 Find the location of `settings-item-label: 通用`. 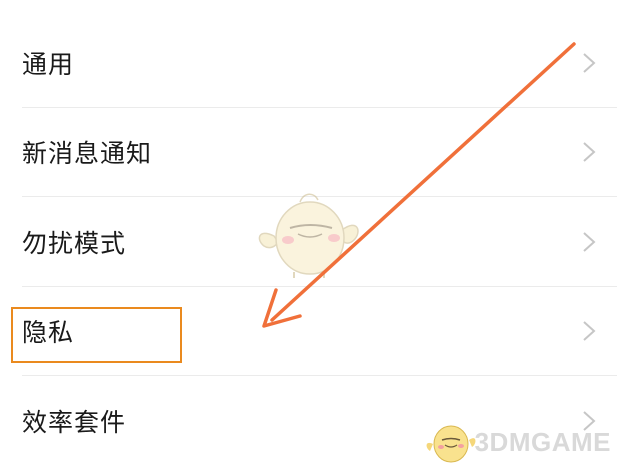

settings-item-label: 通用 is located at coordinates (48, 64).